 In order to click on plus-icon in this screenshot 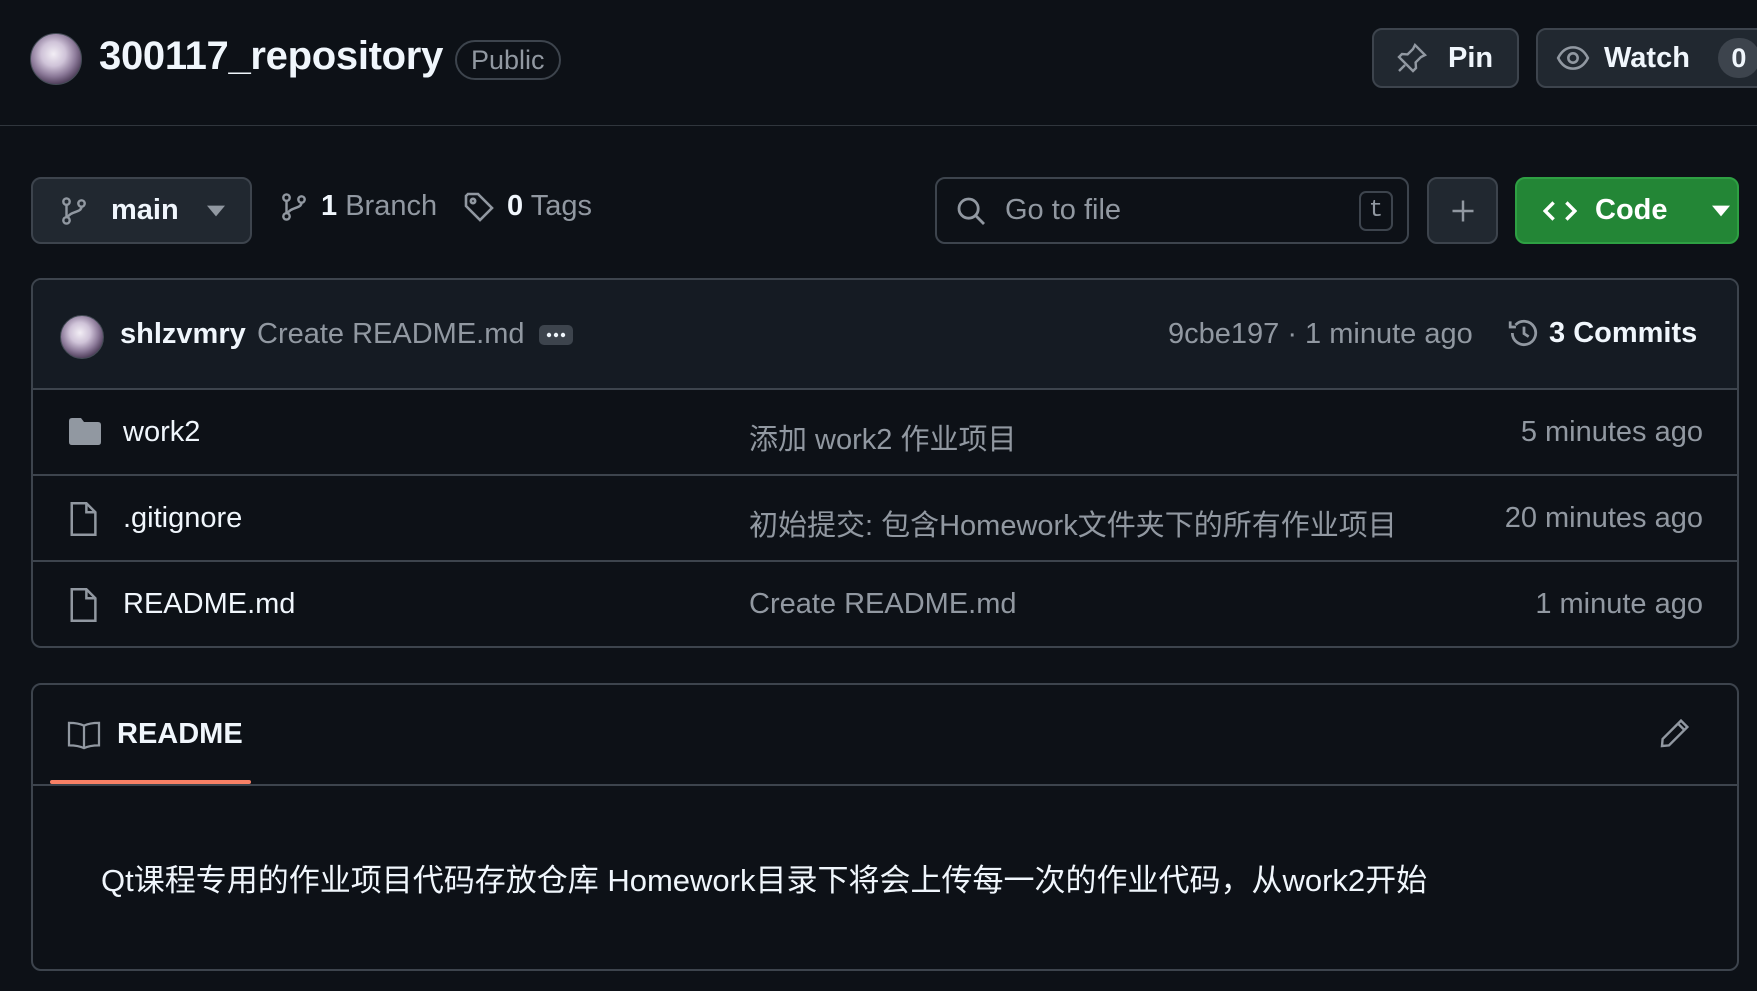, I will do `click(1463, 211)`.